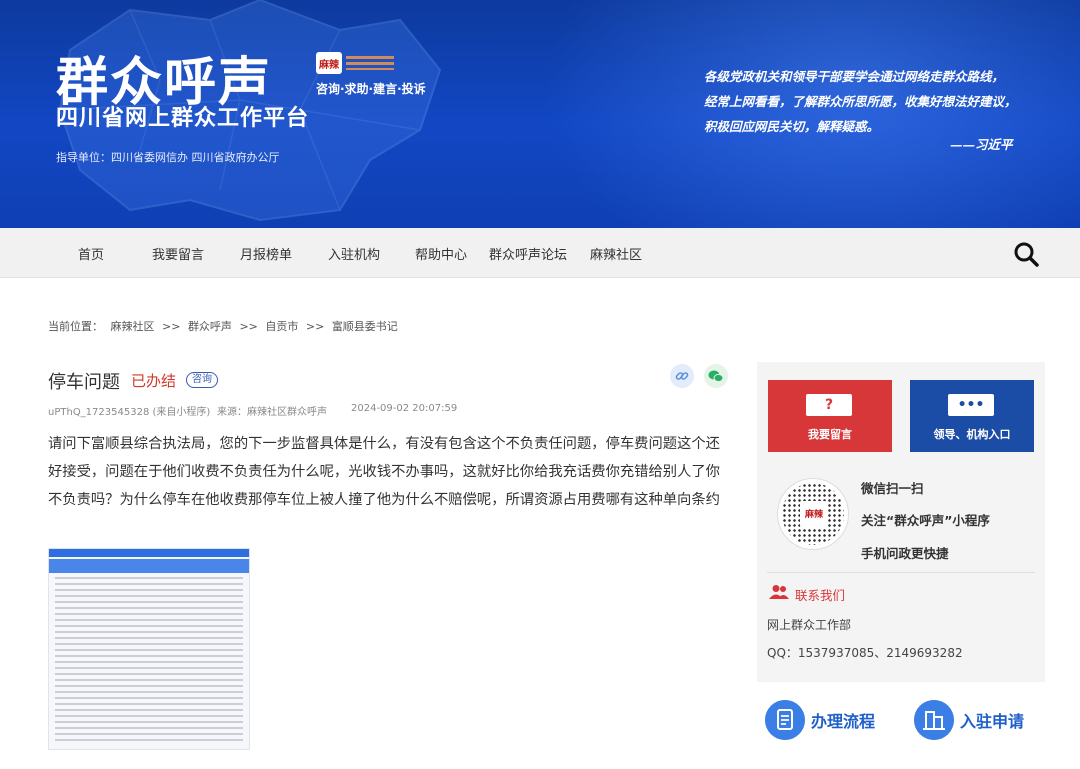  I want to click on guide-units: 指导单位：四川省委网信办 四川省政府办公厅, so click(168, 157).